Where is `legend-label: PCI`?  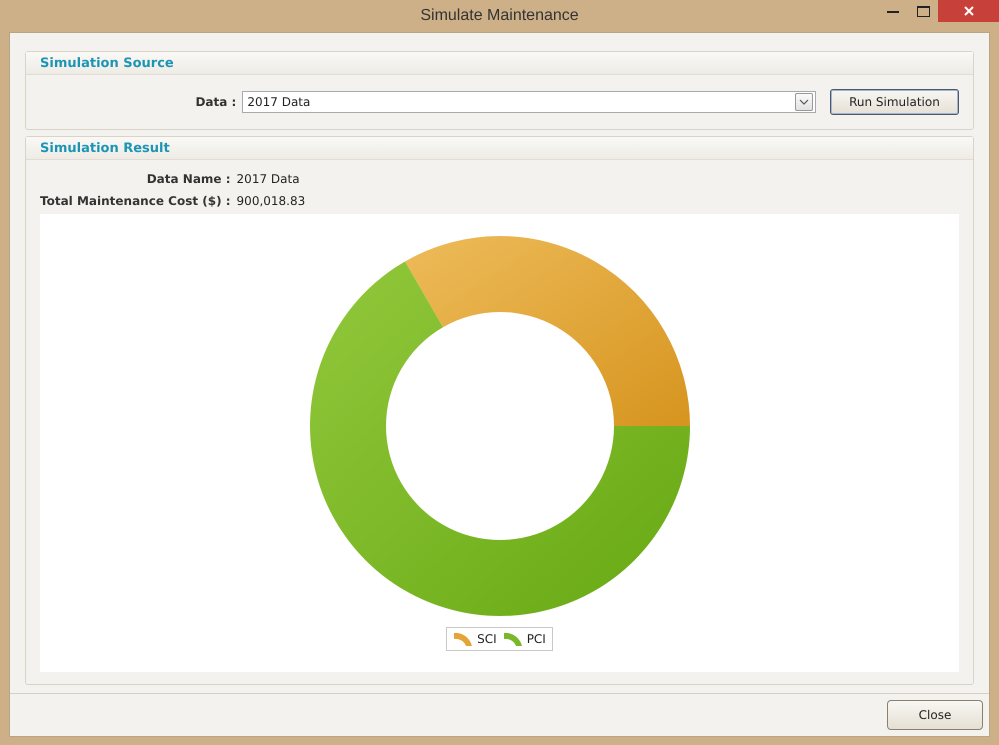 legend-label: PCI is located at coordinates (536, 639).